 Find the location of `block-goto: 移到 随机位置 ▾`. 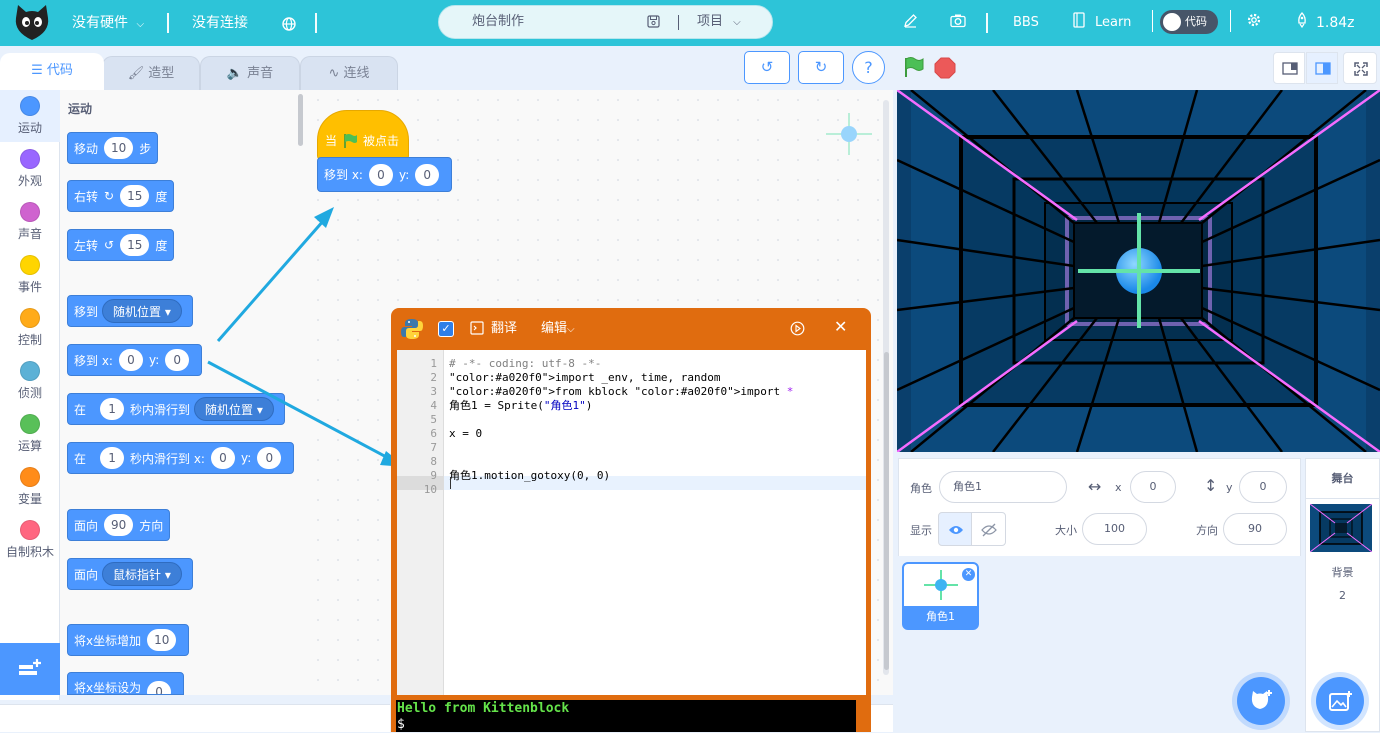

block-goto: 移到 随机位置 ▾ is located at coordinates (130, 311).